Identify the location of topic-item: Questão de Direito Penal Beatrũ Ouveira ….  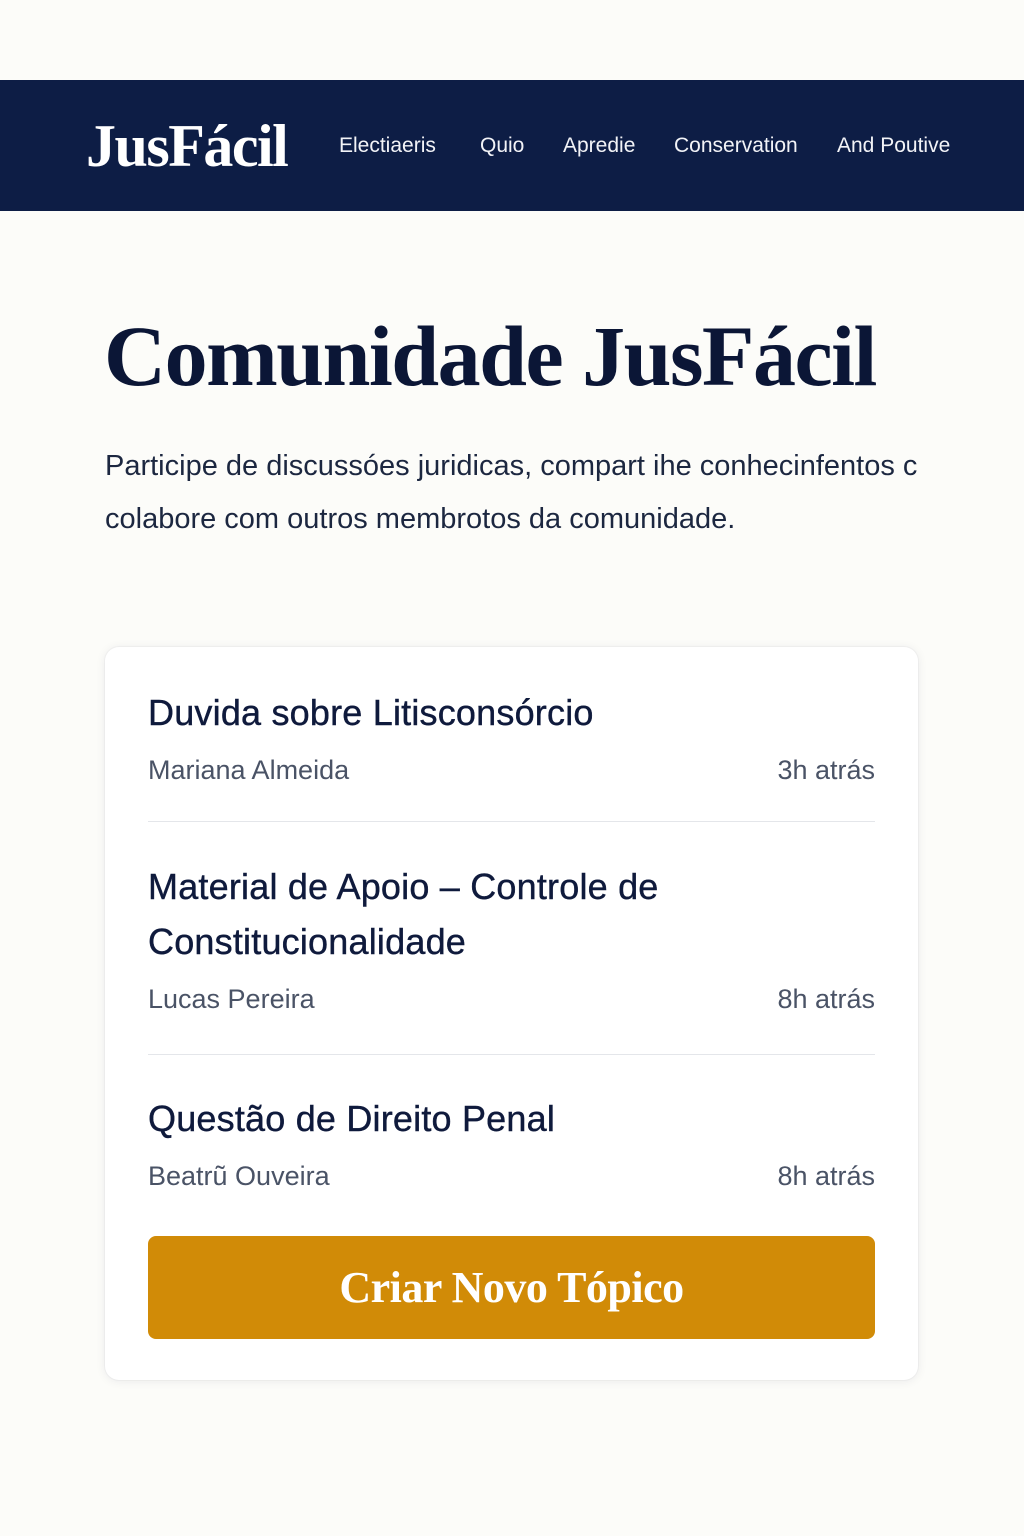
(511, 1143).